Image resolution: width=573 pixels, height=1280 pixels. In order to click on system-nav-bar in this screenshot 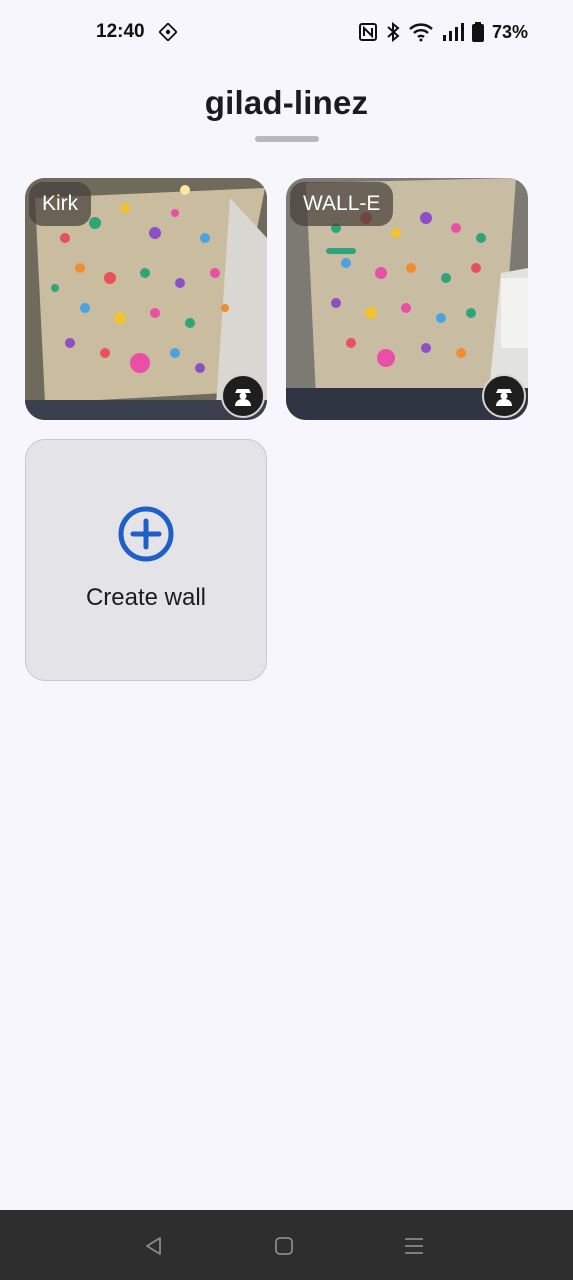, I will do `click(286, 1245)`.